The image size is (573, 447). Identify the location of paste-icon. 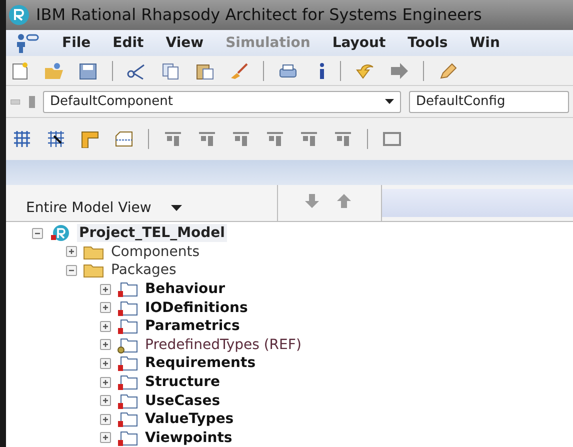
(205, 71).